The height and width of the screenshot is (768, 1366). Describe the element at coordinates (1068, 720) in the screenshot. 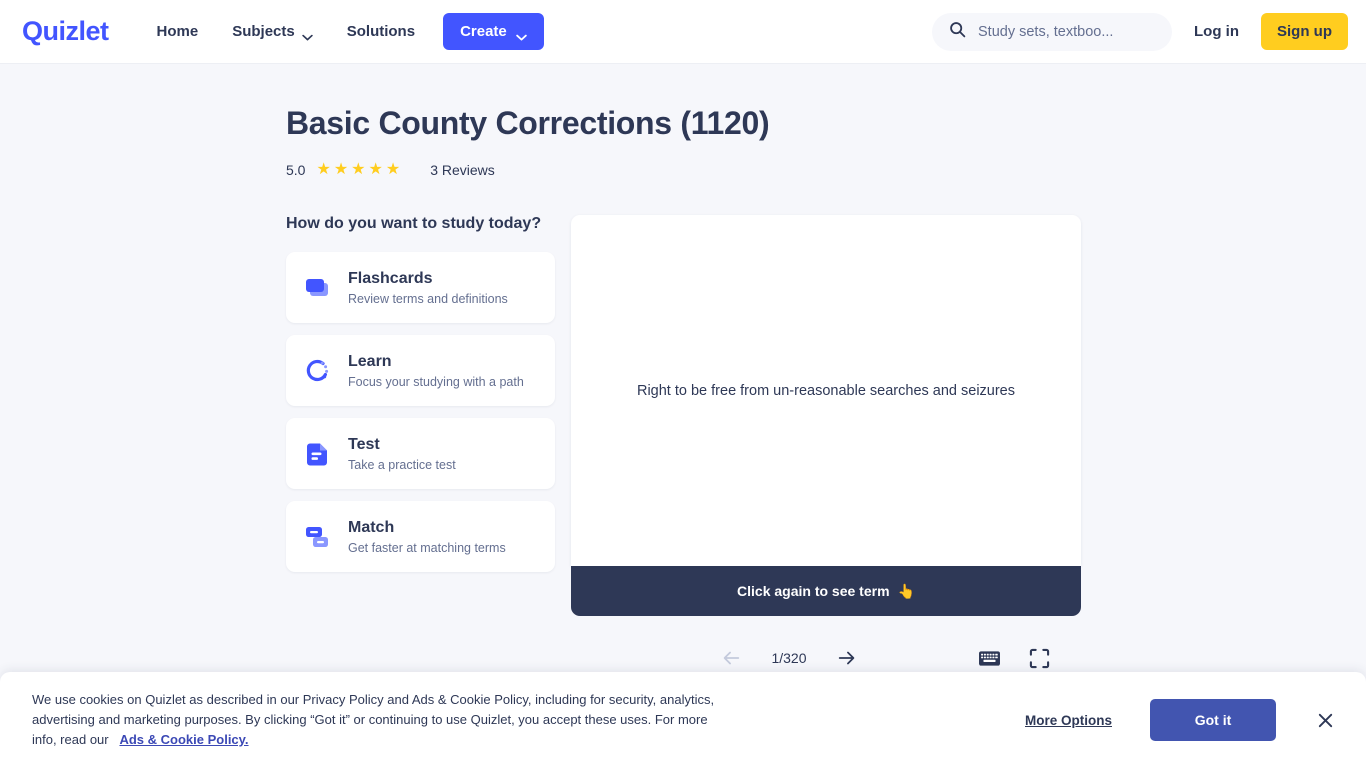

I see `more-options-button: More Options` at that location.